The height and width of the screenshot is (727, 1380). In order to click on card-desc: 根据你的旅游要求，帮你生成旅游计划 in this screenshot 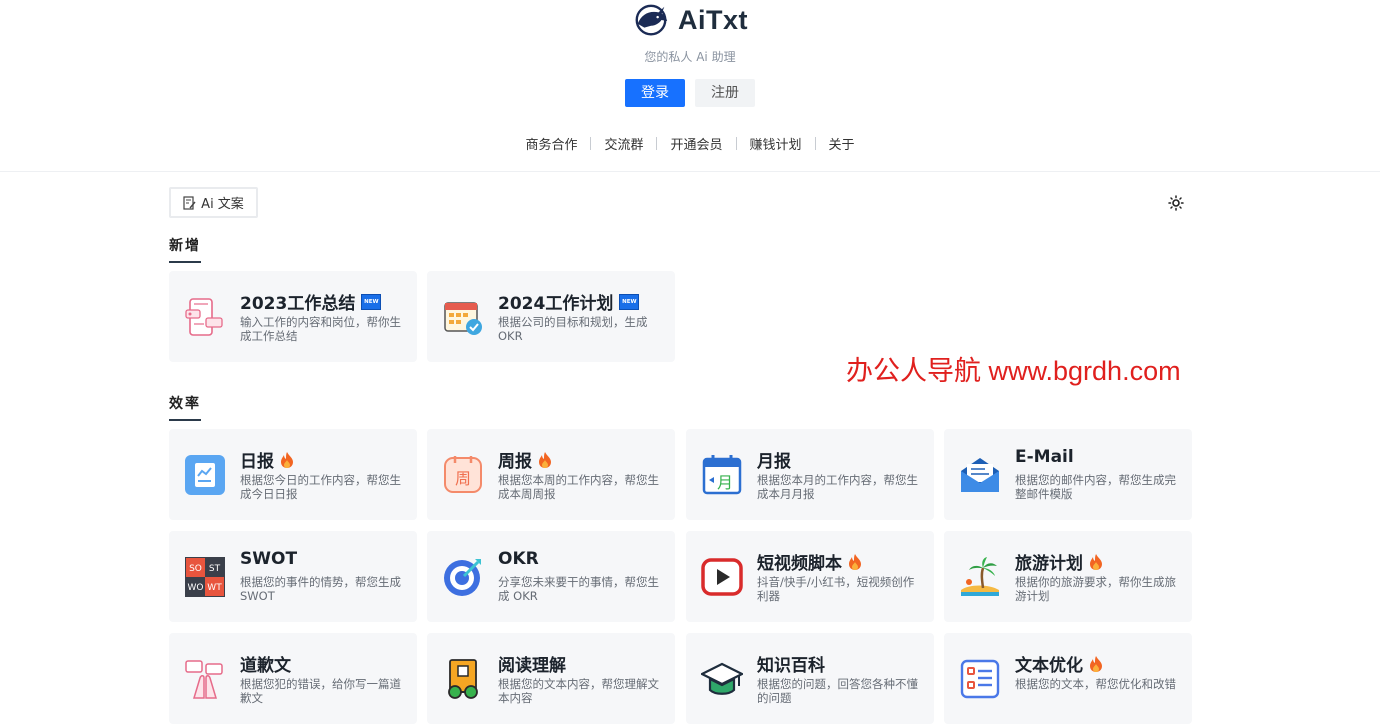, I will do `click(1095, 589)`.